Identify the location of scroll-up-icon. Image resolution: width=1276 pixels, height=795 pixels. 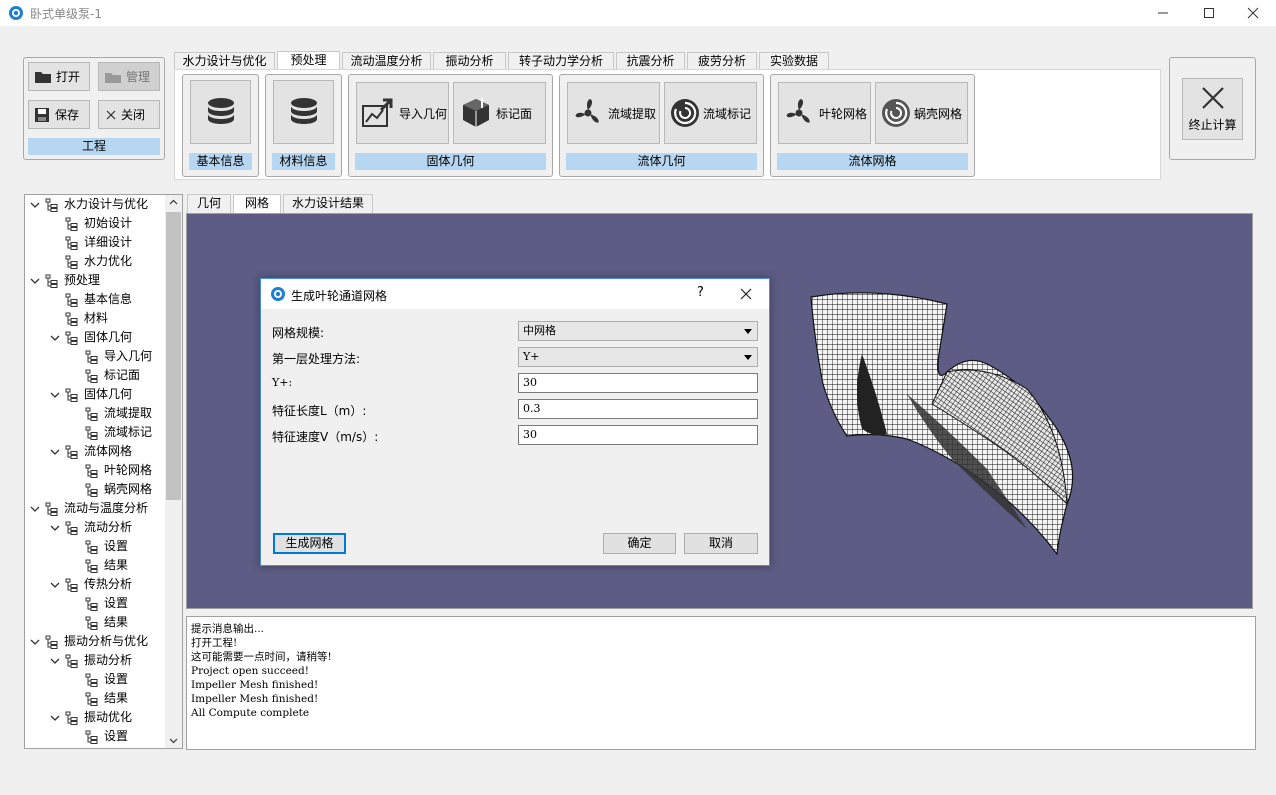
(173, 202).